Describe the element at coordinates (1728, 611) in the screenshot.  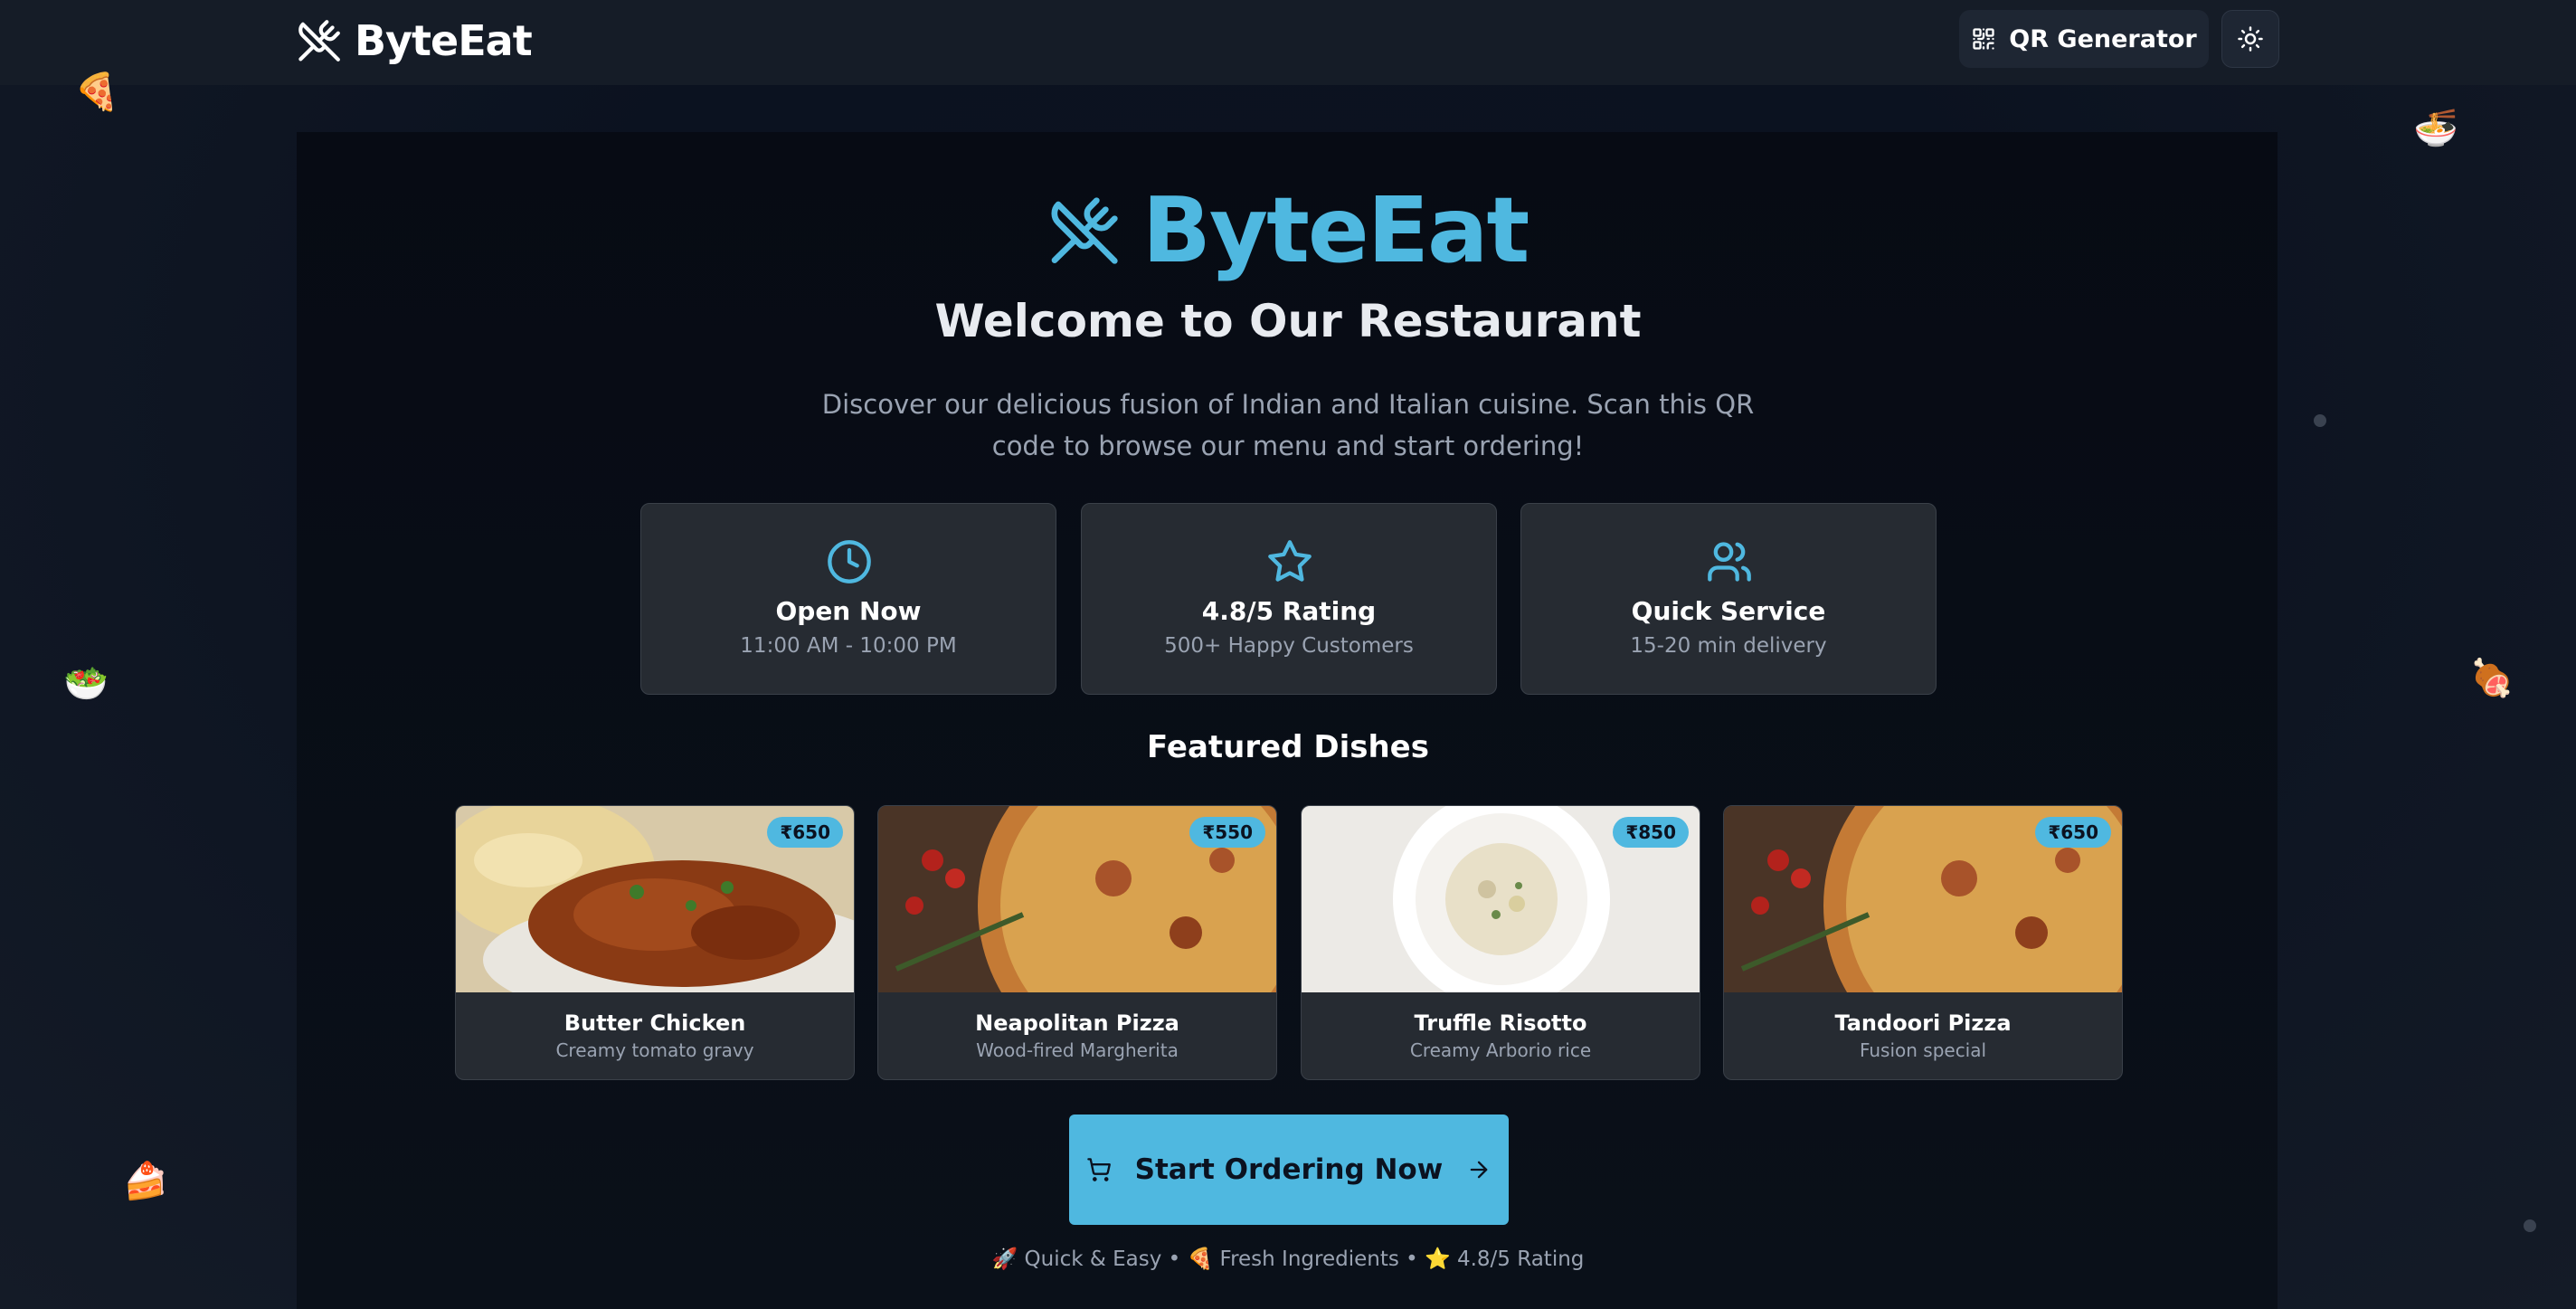
I see `info-card-title: Quick Service` at that location.